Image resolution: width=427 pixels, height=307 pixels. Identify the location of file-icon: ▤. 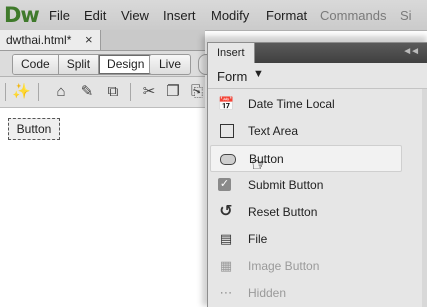
(226, 238).